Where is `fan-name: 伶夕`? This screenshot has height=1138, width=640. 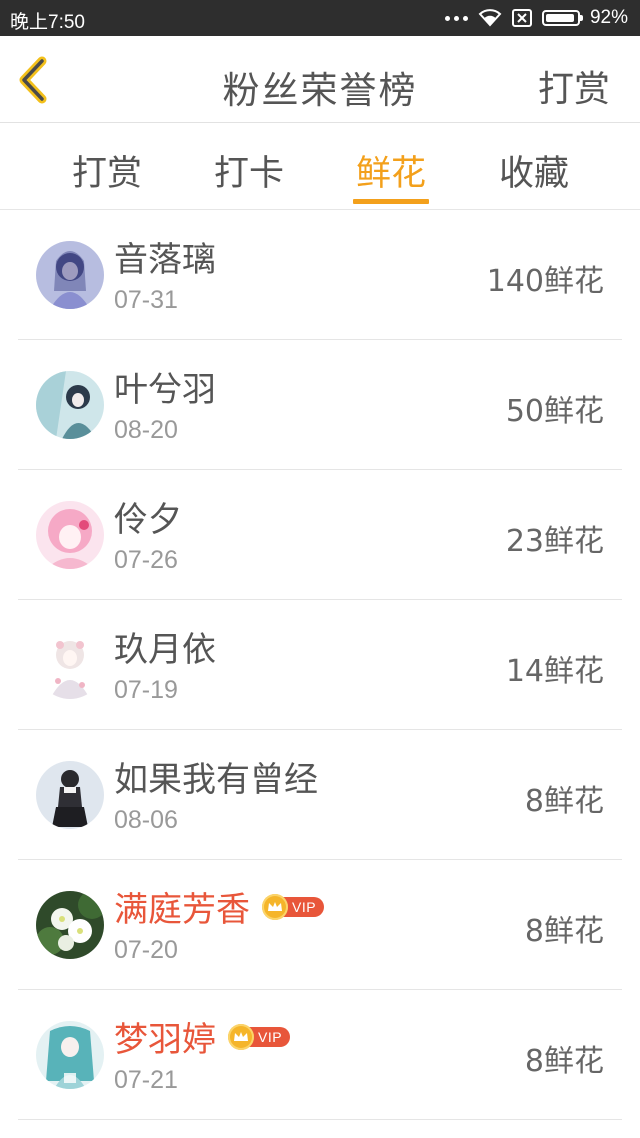
fan-name: 伶夕 is located at coordinates (148, 520).